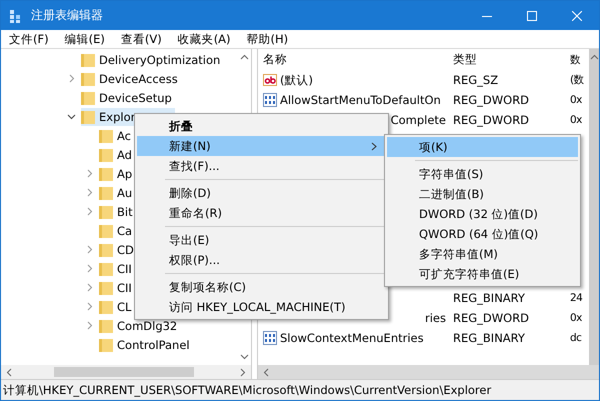 The image size is (600, 401). I want to click on window-title: 注册表编辑器, so click(67, 15).